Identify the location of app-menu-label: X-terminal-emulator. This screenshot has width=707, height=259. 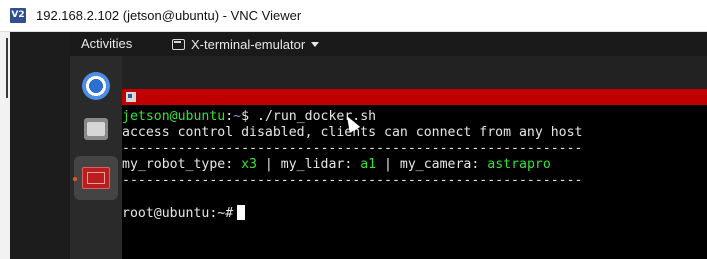
(248, 44).